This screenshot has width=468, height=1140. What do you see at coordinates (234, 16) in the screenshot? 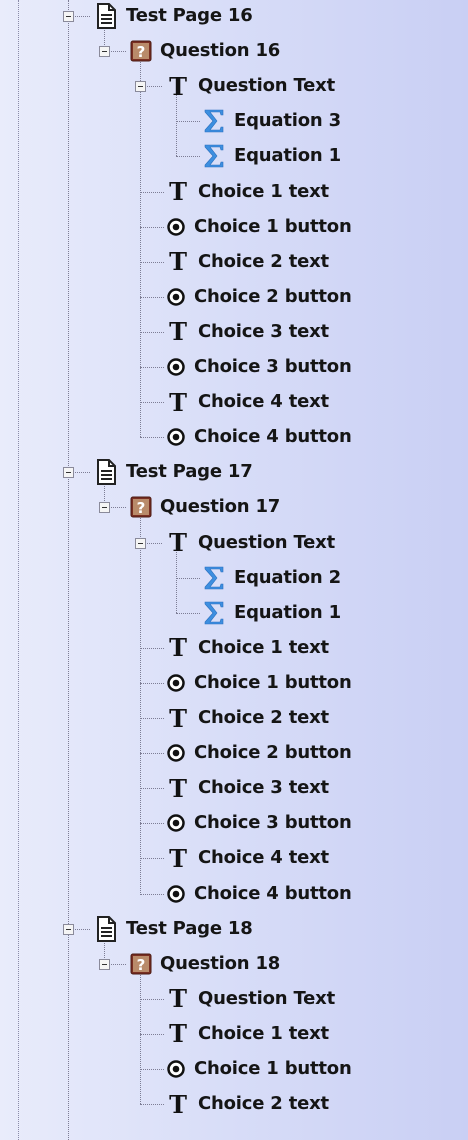
I see `tree-item-page: Test Page 16` at bounding box center [234, 16].